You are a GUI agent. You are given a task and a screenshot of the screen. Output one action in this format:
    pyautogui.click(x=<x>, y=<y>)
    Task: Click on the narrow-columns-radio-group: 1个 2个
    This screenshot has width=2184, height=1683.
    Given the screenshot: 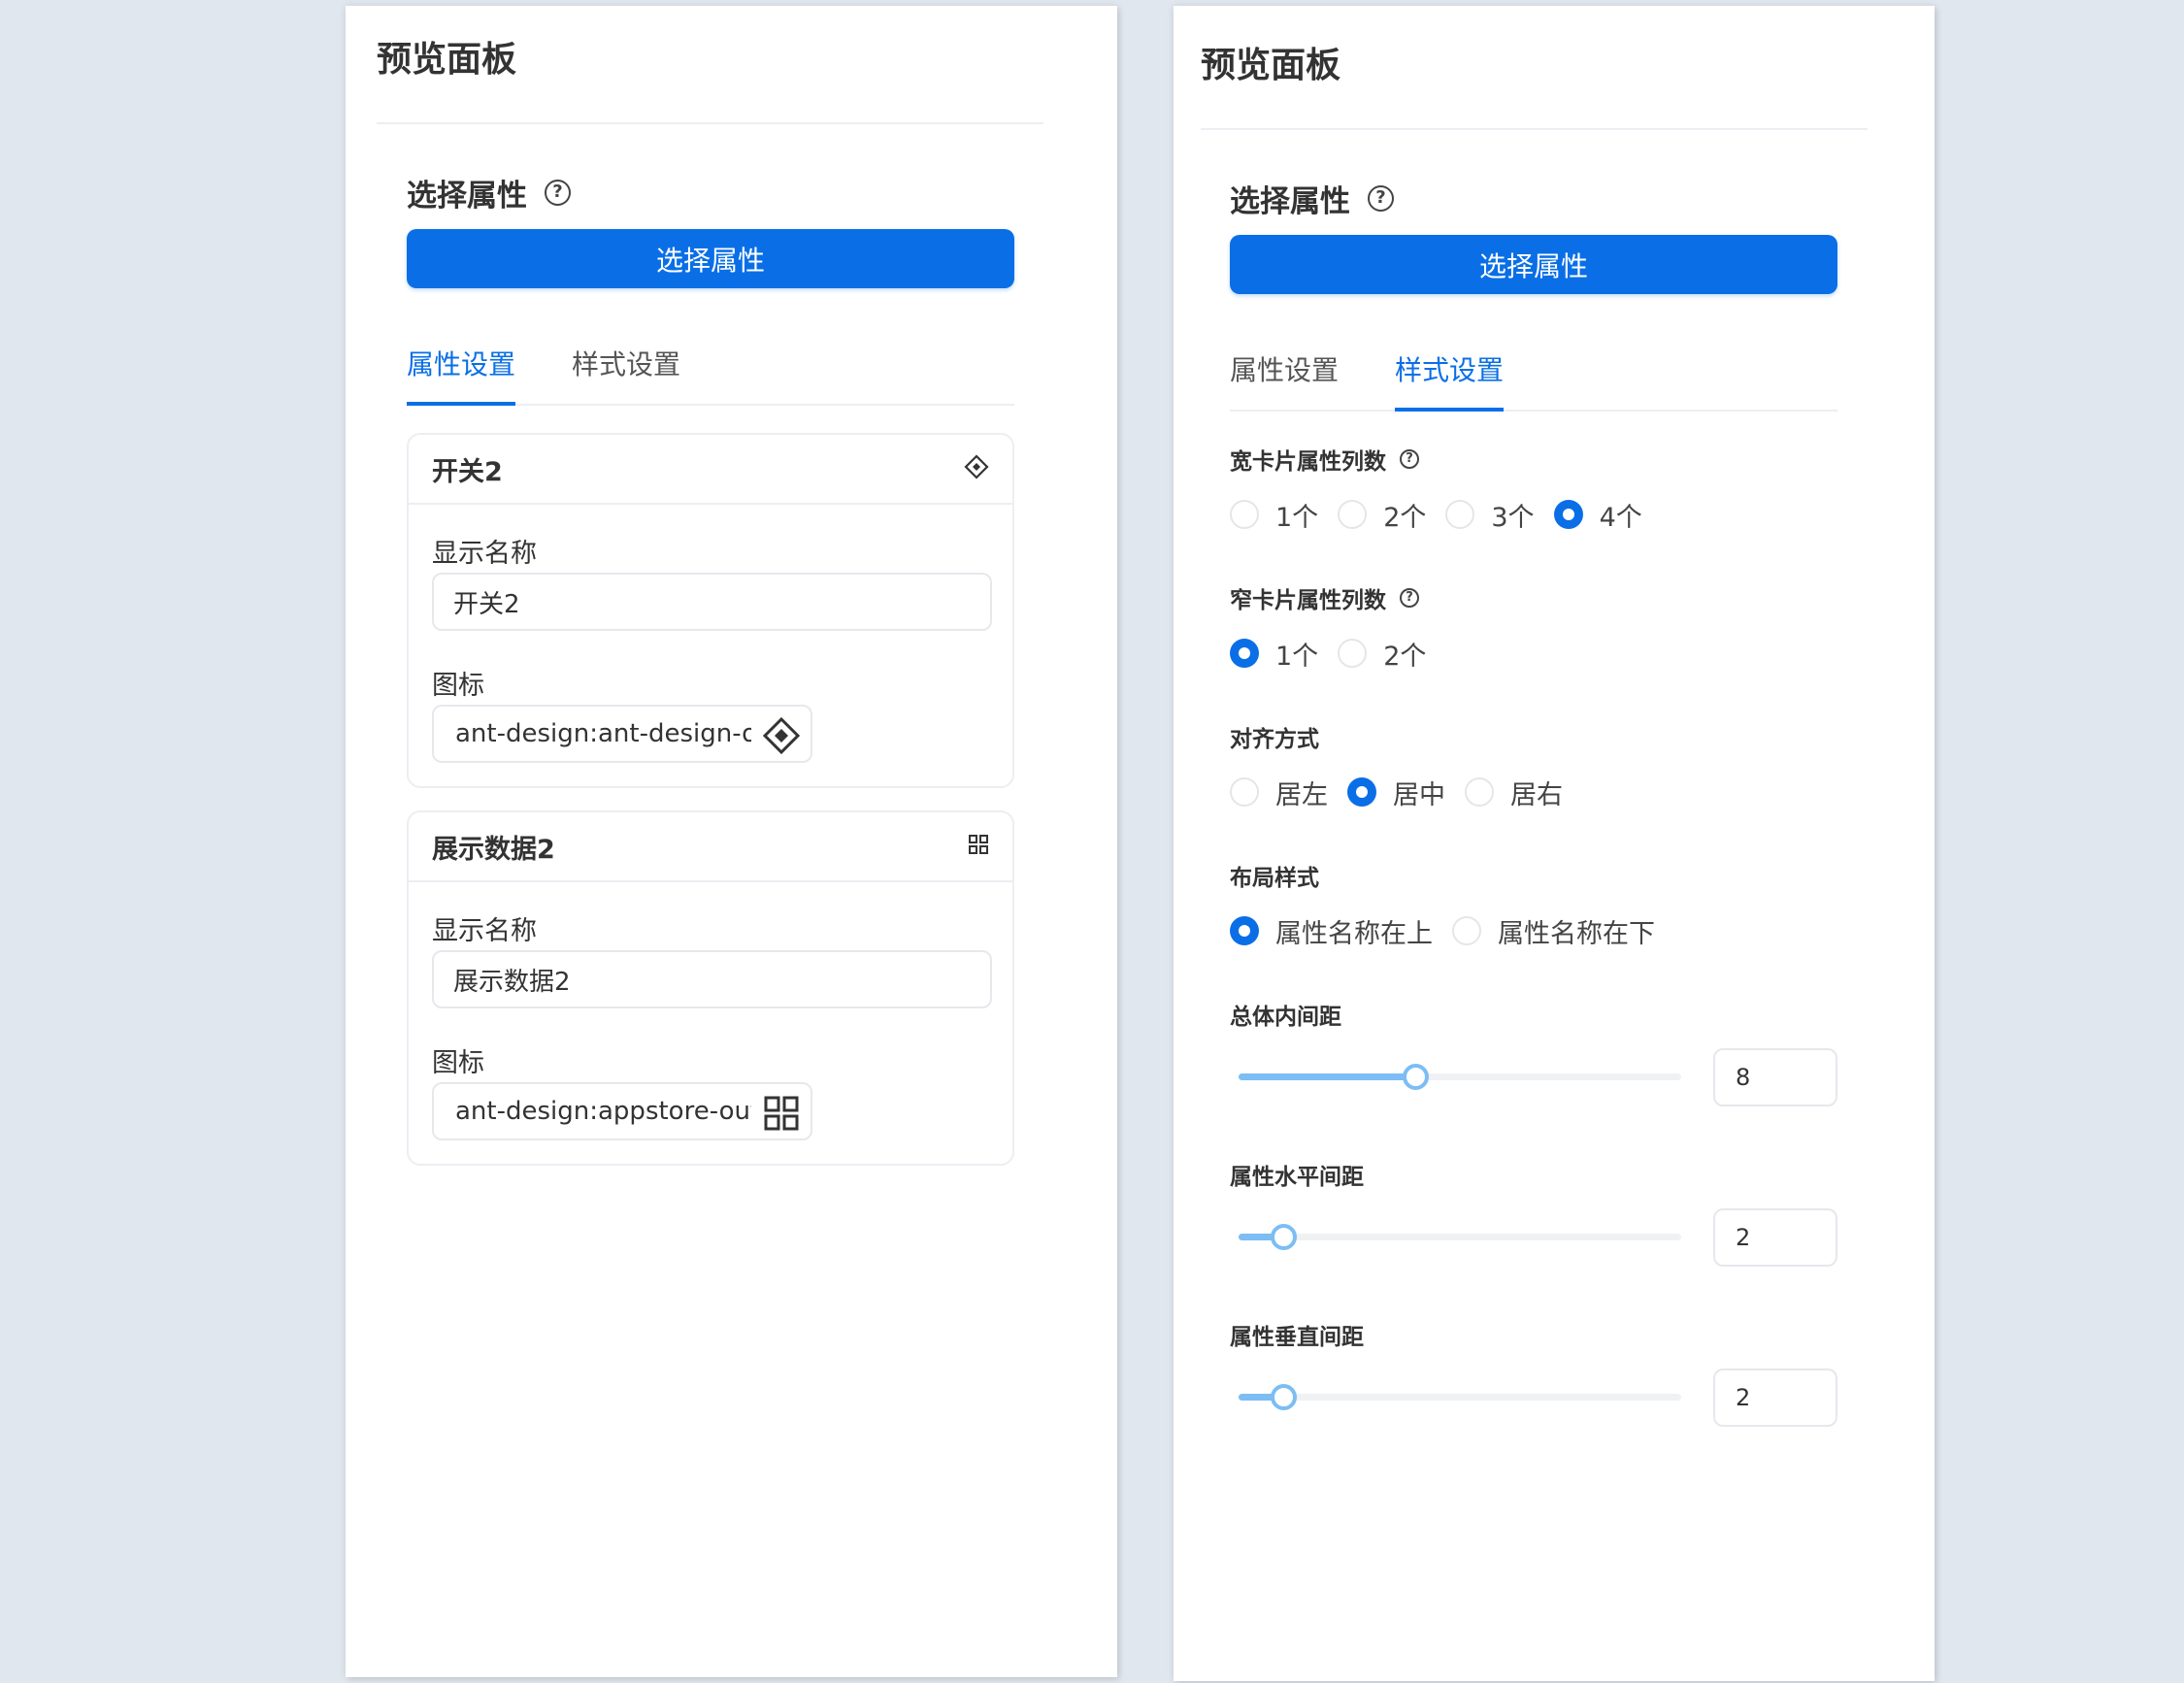 What is the action you would take?
    pyautogui.click(x=1337, y=653)
    